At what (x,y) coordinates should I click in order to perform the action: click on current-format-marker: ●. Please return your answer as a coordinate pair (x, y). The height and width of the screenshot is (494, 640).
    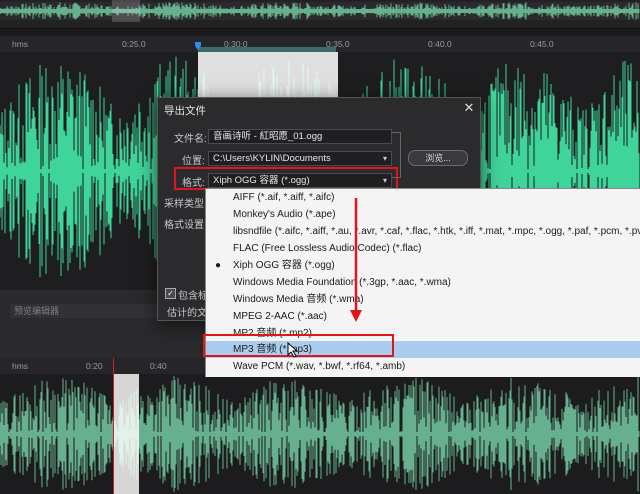
    Looking at the image, I should click on (218, 265).